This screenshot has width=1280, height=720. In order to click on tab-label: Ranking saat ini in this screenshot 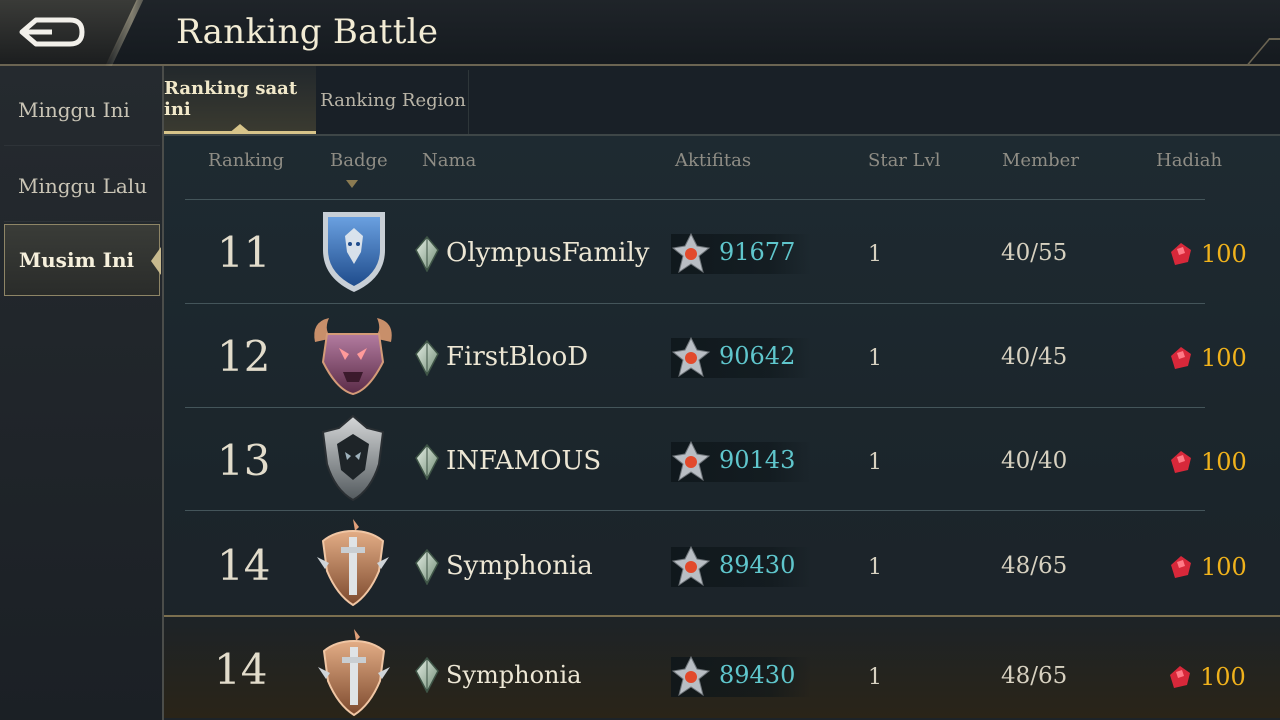, I will do `click(231, 98)`.